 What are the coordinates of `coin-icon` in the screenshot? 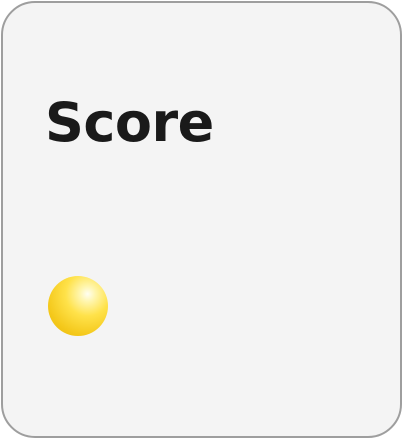 It's located at (78, 306).